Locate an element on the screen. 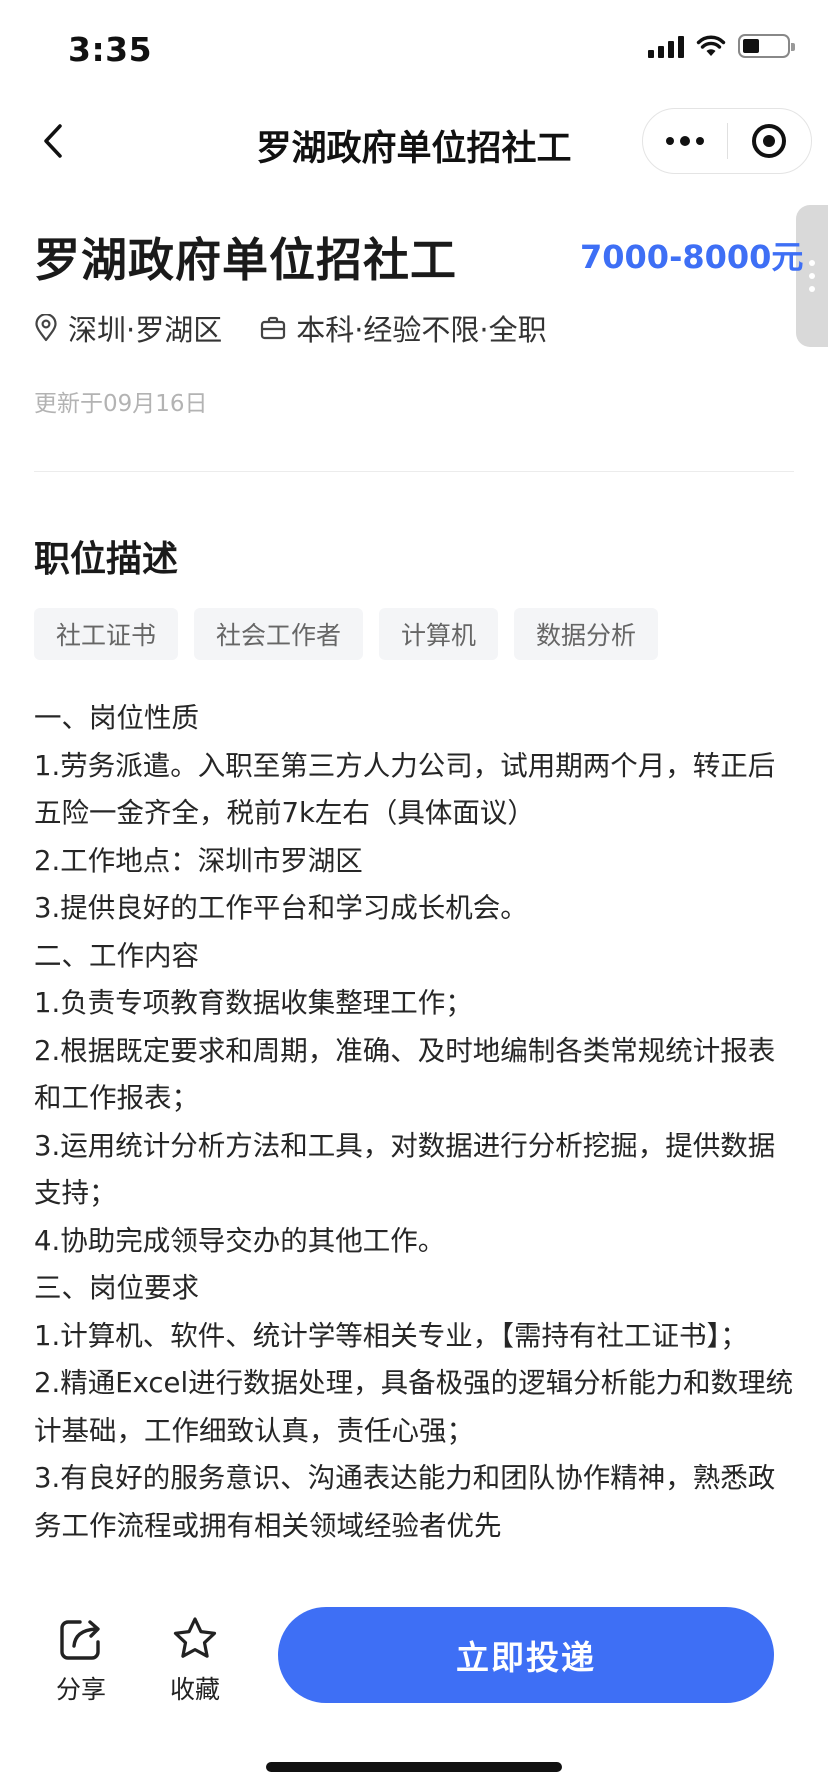  status-time: 3:35 is located at coordinates (110, 49).